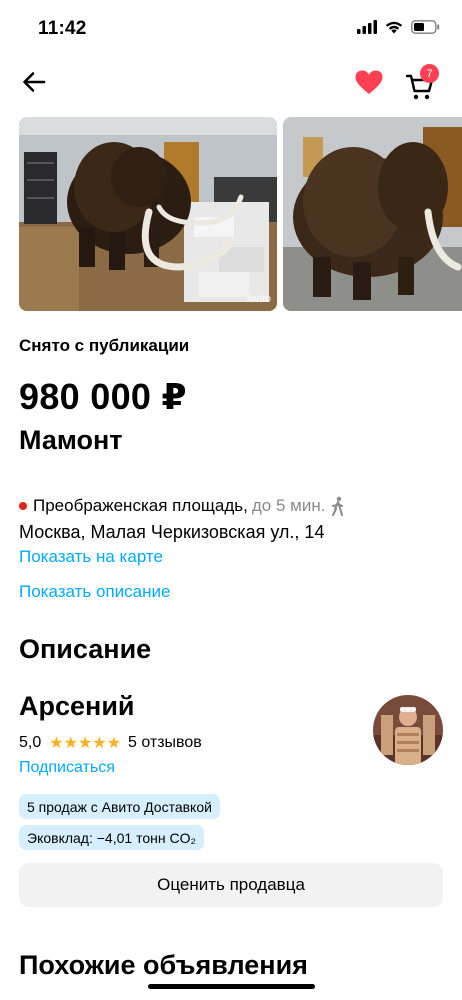 This screenshot has width=462, height=1000. Describe the element at coordinates (94, 592) in the screenshot. I see `show-description-link: Показать описание` at that location.